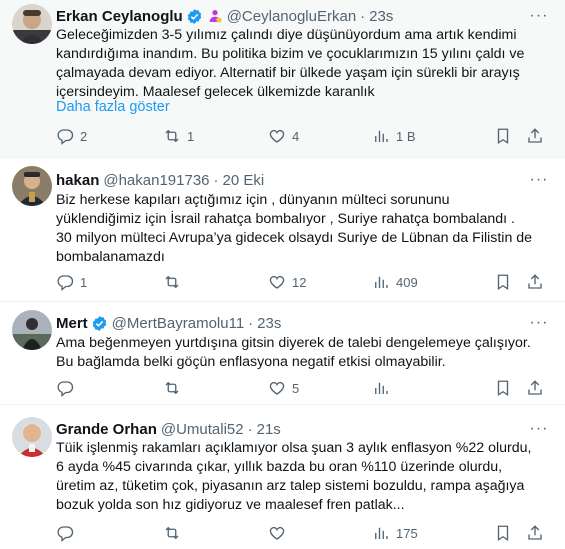 The height and width of the screenshot is (549, 565). What do you see at coordinates (290, 323) in the screenshot?
I see `tweet-header: Mert @MertBayramolu11 · 23s` at bounding box center [290, 323].